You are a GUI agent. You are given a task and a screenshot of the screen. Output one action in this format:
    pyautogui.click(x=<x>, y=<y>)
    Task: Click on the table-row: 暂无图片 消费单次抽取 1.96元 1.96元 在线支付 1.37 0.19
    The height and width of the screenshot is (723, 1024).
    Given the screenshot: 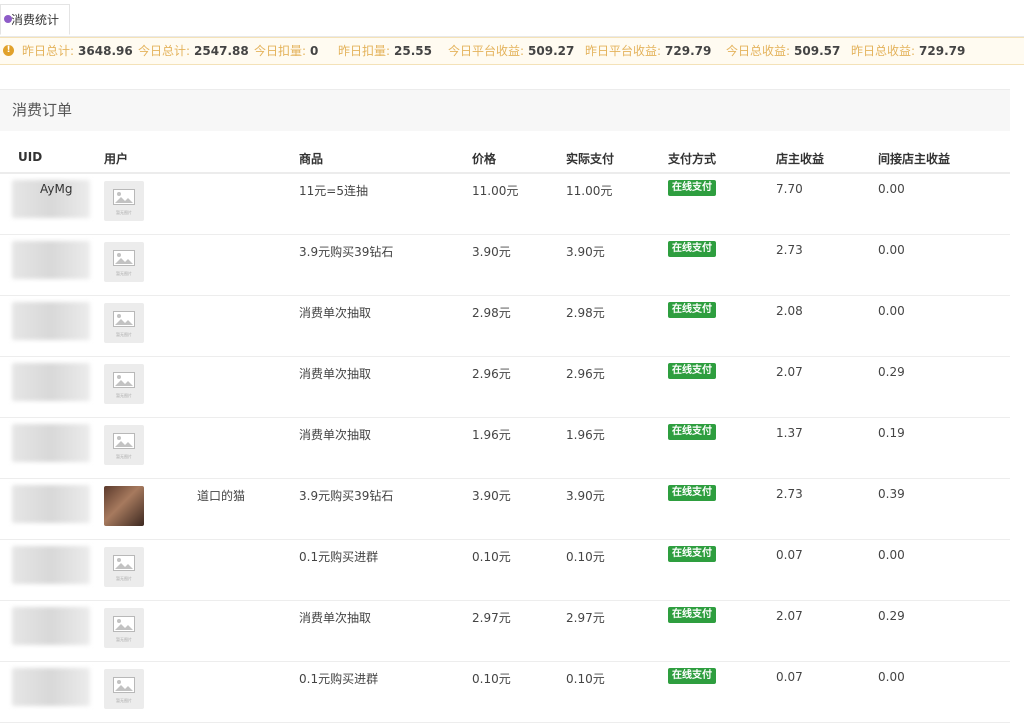 What is the action you would take?
    pyautogui.click(x=505, y=448)
    